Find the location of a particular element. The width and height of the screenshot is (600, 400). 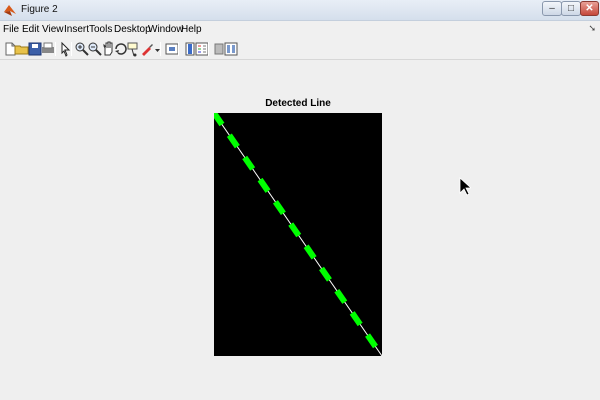

menu-window: Window is located at coordinates (166, 29).